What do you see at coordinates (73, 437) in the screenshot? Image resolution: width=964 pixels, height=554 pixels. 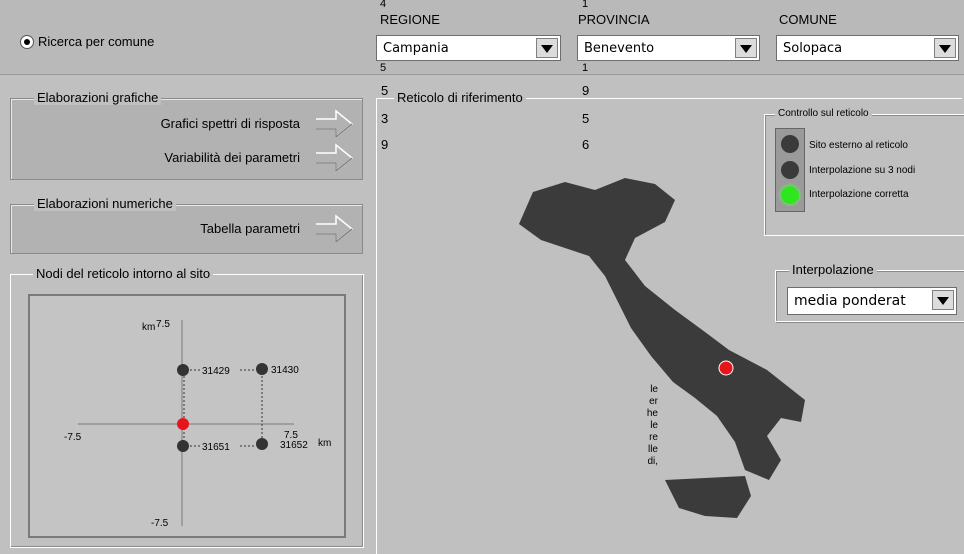 I see `x-tick-left: -7.5` at bounding box center [73, 437].